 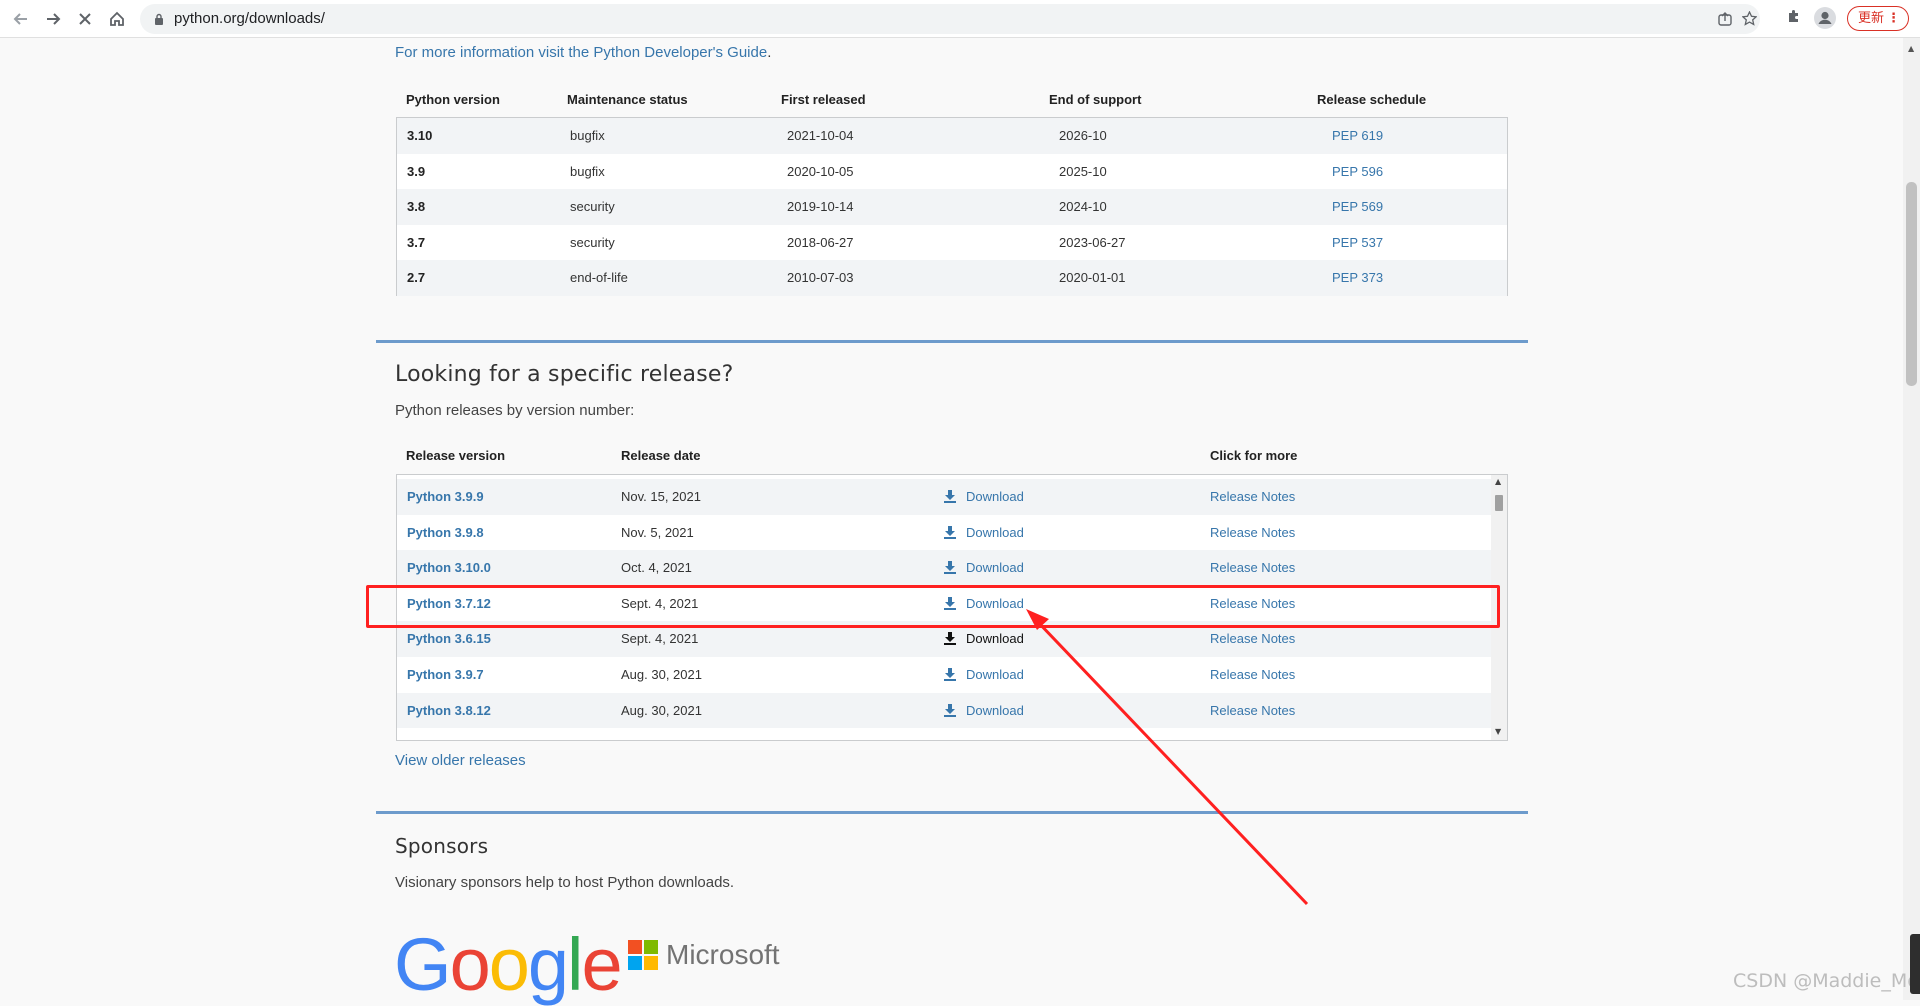 What do you see at coordinates (1167, 757) in the screenshot?
I see `annotation-arrow` at bounding box center [1167, 757].